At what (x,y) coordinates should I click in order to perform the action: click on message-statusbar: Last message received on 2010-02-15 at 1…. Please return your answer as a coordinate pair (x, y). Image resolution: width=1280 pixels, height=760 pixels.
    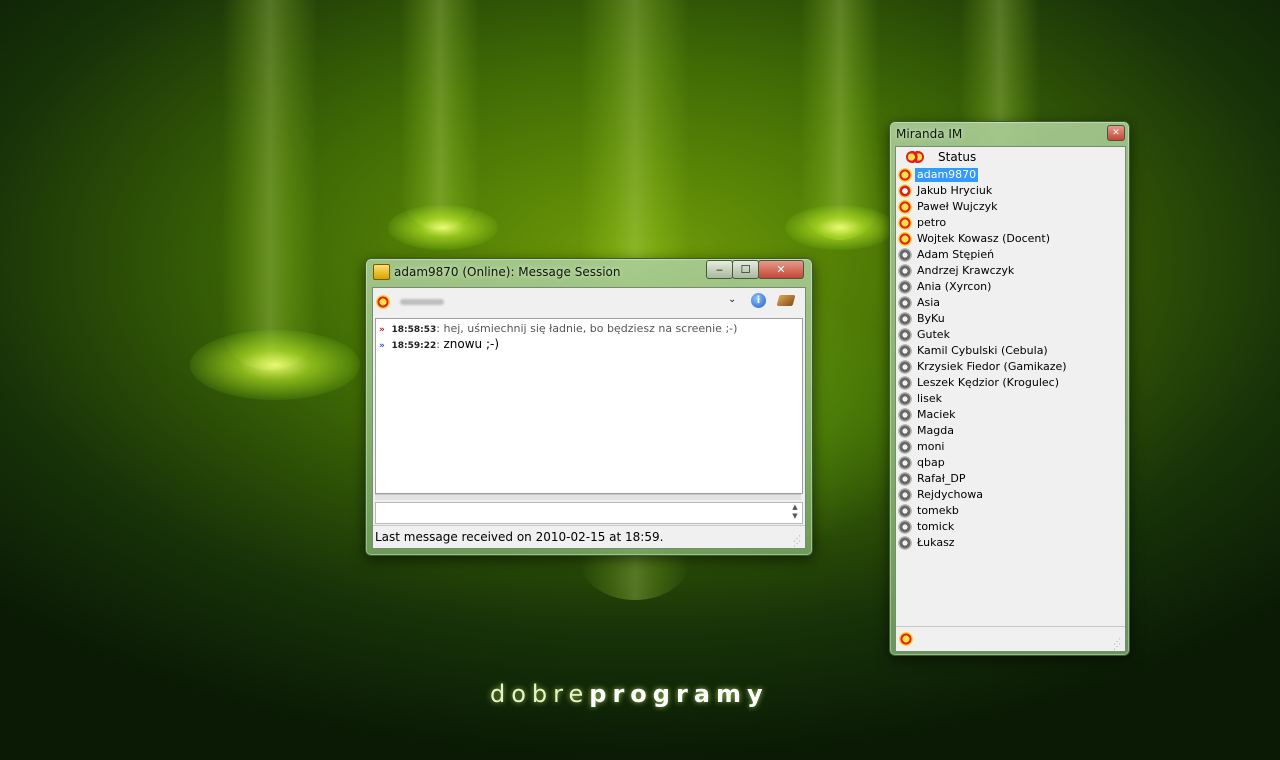
    Looking at the image, I should click on (589, 536).